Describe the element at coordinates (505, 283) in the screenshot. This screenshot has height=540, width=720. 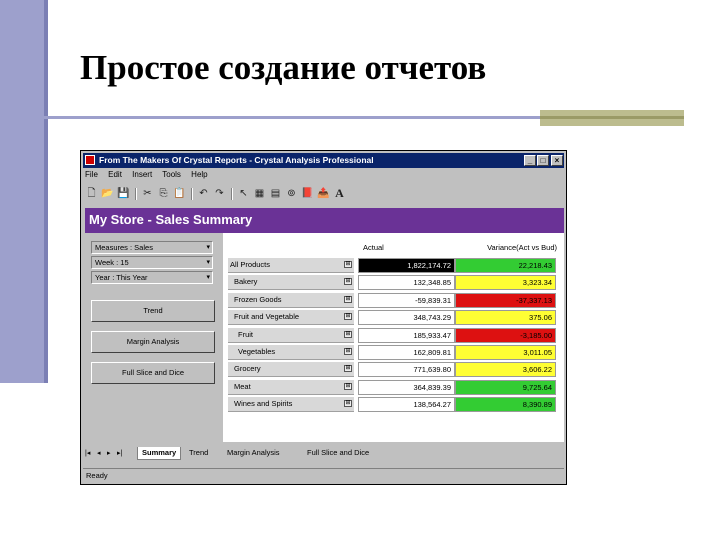
I see `cell-variance: 3,323.34` at that location.